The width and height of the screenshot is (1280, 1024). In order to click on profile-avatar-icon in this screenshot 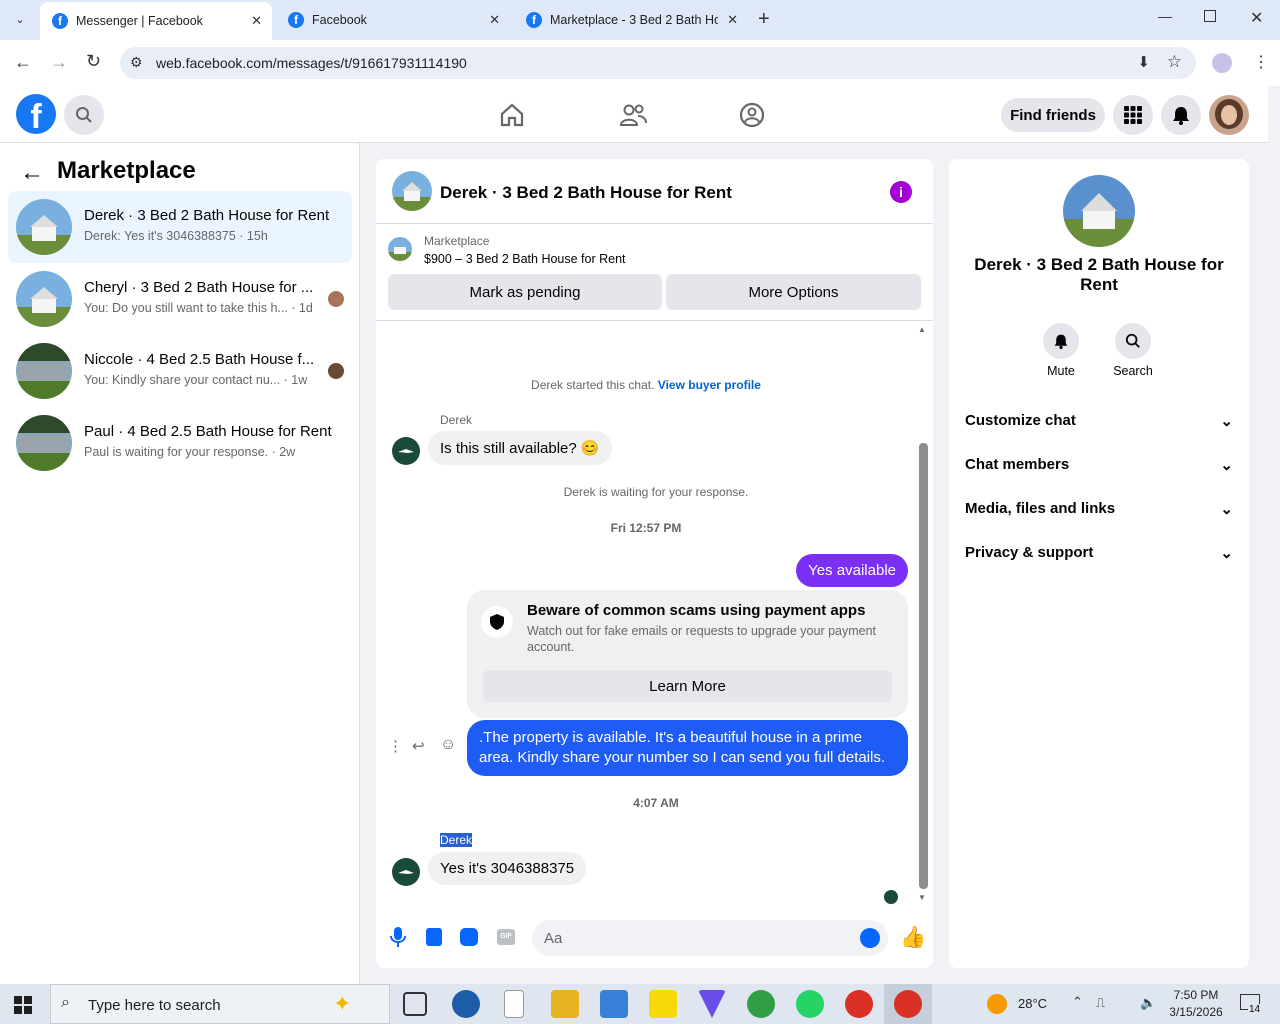, I will do `click(1222, 63)`.